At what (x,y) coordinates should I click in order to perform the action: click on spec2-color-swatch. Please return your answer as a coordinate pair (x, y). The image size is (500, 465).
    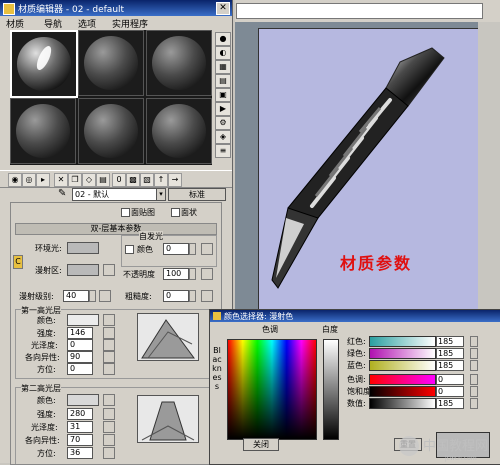
    Looking at the image, I should click on (83, 400).